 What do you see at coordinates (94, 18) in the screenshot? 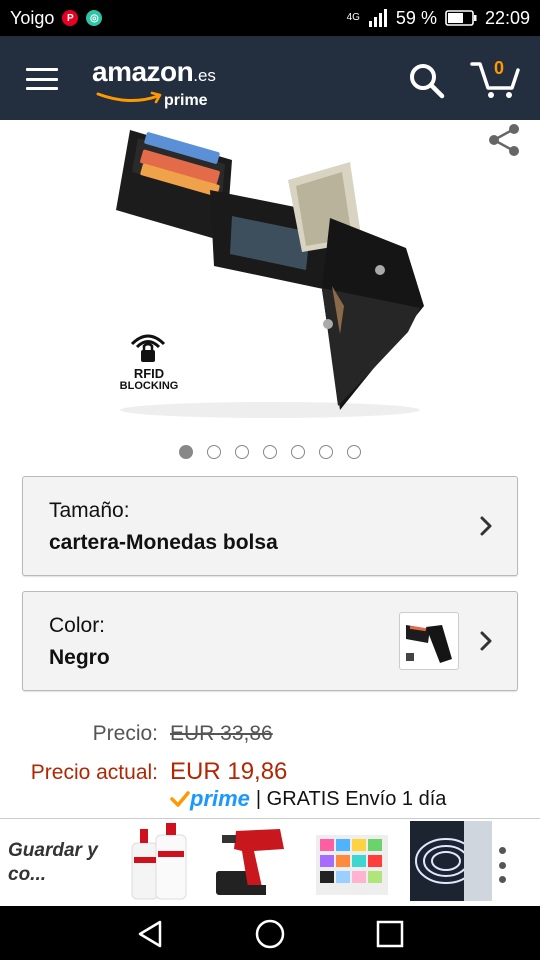
I see `app-notification-icon: ◎` at bounding box center [94, 18].